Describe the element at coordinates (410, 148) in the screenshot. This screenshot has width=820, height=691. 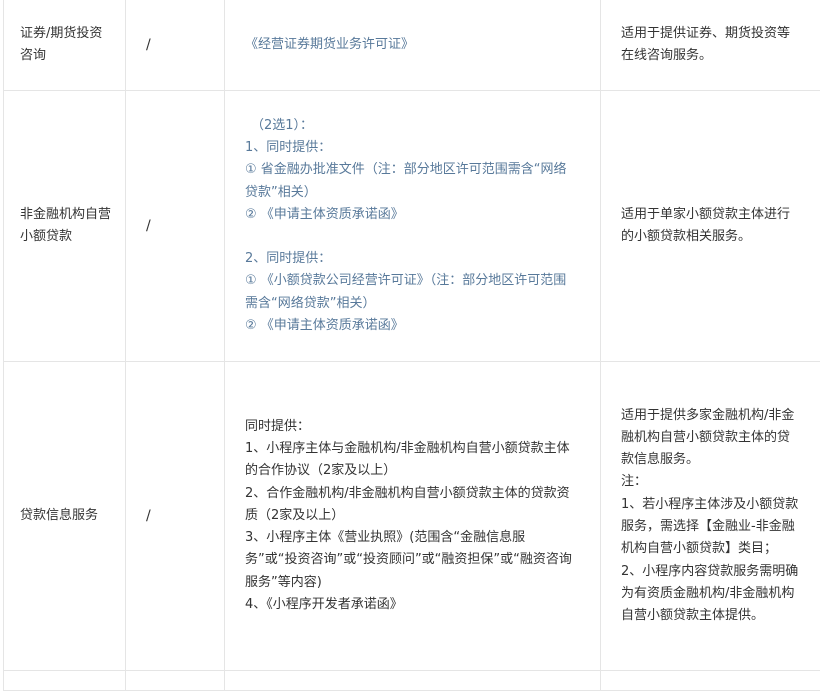
I see `material-line: 1、同时提供：` at that location.